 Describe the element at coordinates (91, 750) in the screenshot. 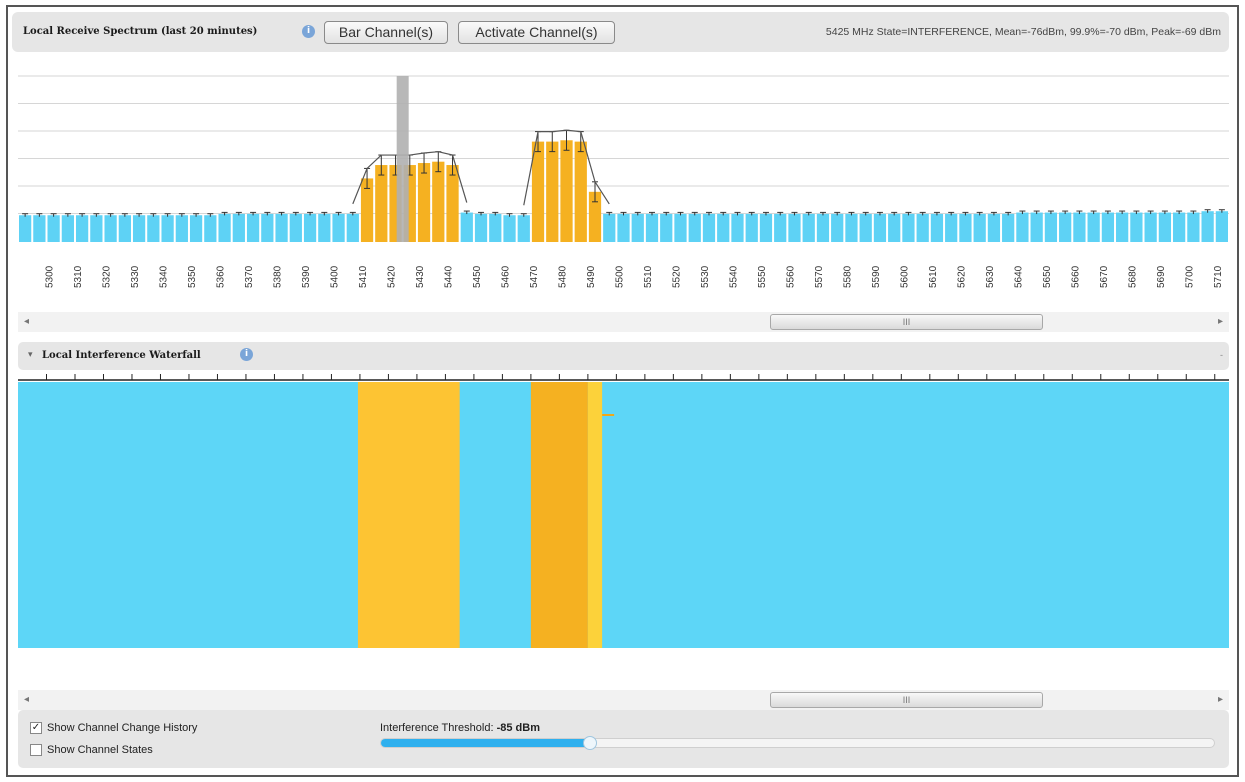

I see `show-states-option: Show Channel States` at that location.